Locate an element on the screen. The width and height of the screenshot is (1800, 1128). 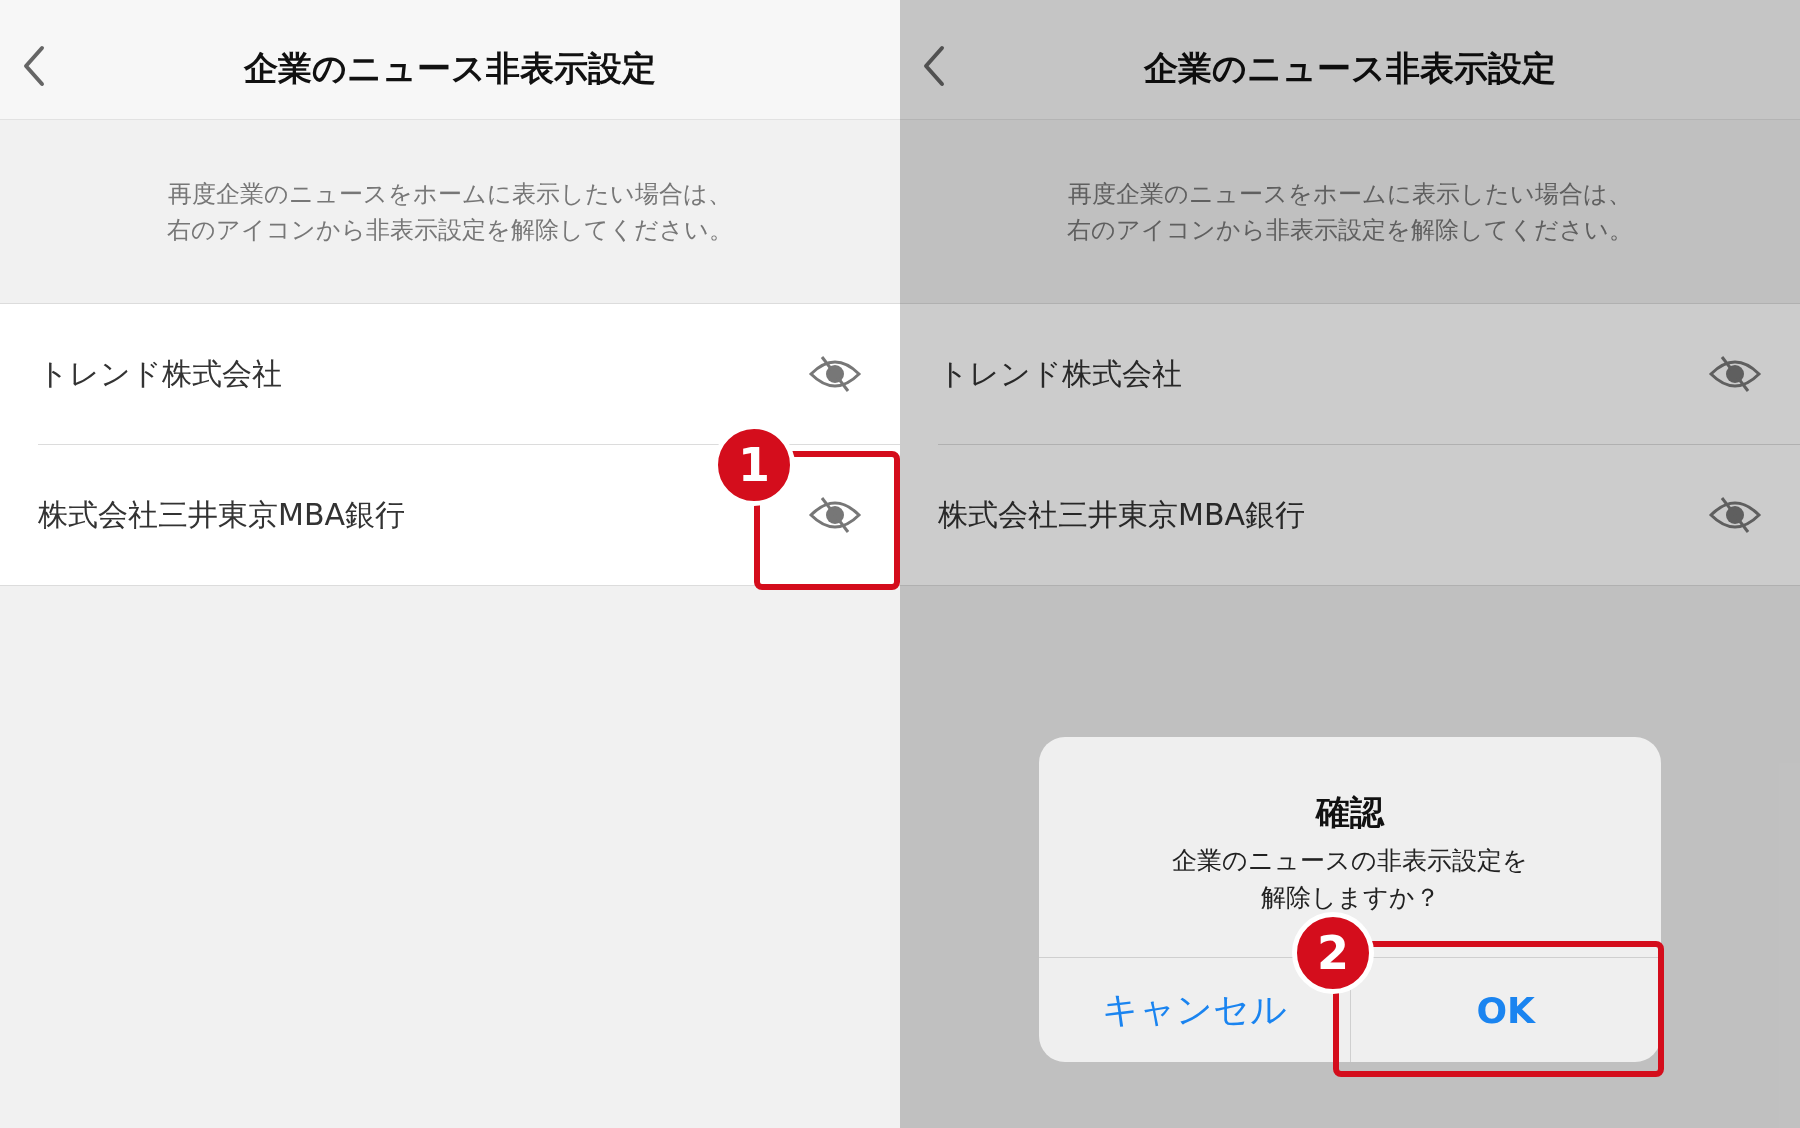
dialog-title: 確認 is located at coordinates (1350, 812).